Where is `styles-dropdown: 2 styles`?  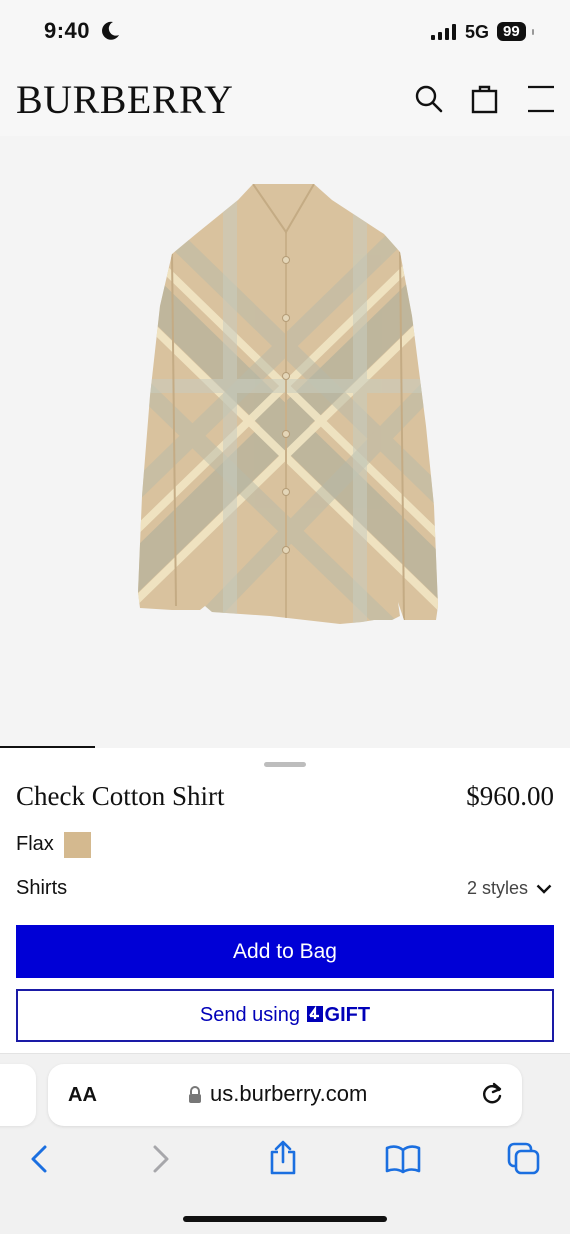 styles-dropdown: 2 styles is located at coordinates (509, 888).